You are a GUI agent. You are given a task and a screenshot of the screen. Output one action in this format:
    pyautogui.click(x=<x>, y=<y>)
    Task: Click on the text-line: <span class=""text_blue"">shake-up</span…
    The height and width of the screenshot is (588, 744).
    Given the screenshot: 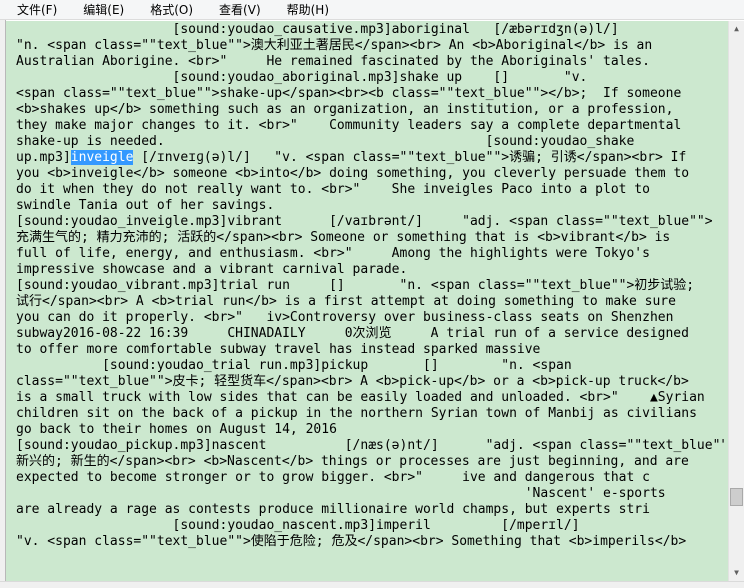 What is the action you would take?
    pyautogui.click(x=349, y=93)
    